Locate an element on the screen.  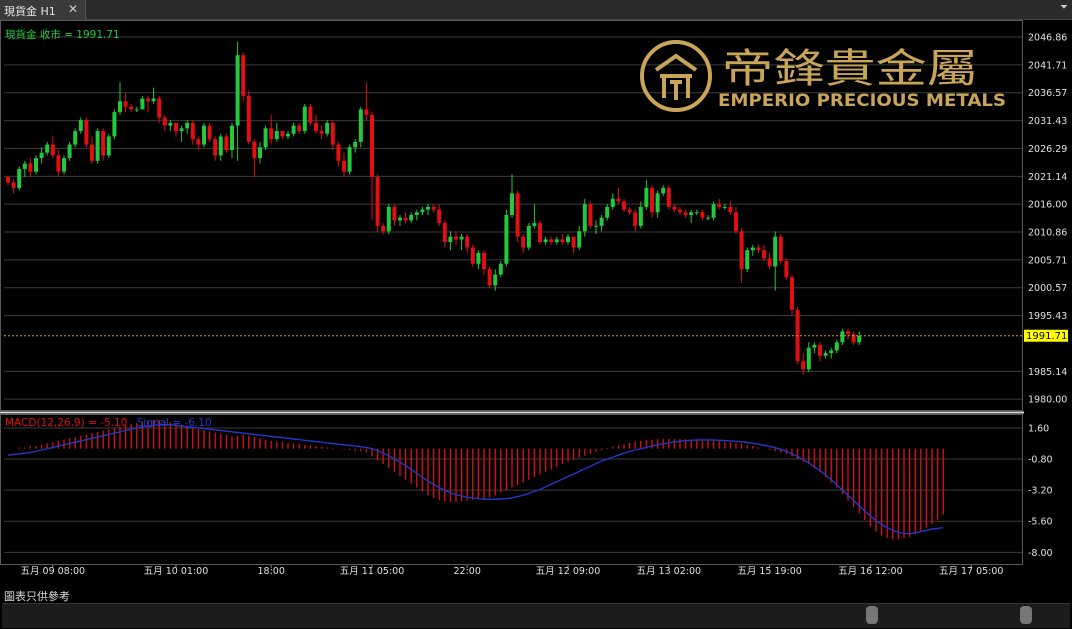
time-tick-label: 五月 10 01:00 is located at coordinates (176, 571).